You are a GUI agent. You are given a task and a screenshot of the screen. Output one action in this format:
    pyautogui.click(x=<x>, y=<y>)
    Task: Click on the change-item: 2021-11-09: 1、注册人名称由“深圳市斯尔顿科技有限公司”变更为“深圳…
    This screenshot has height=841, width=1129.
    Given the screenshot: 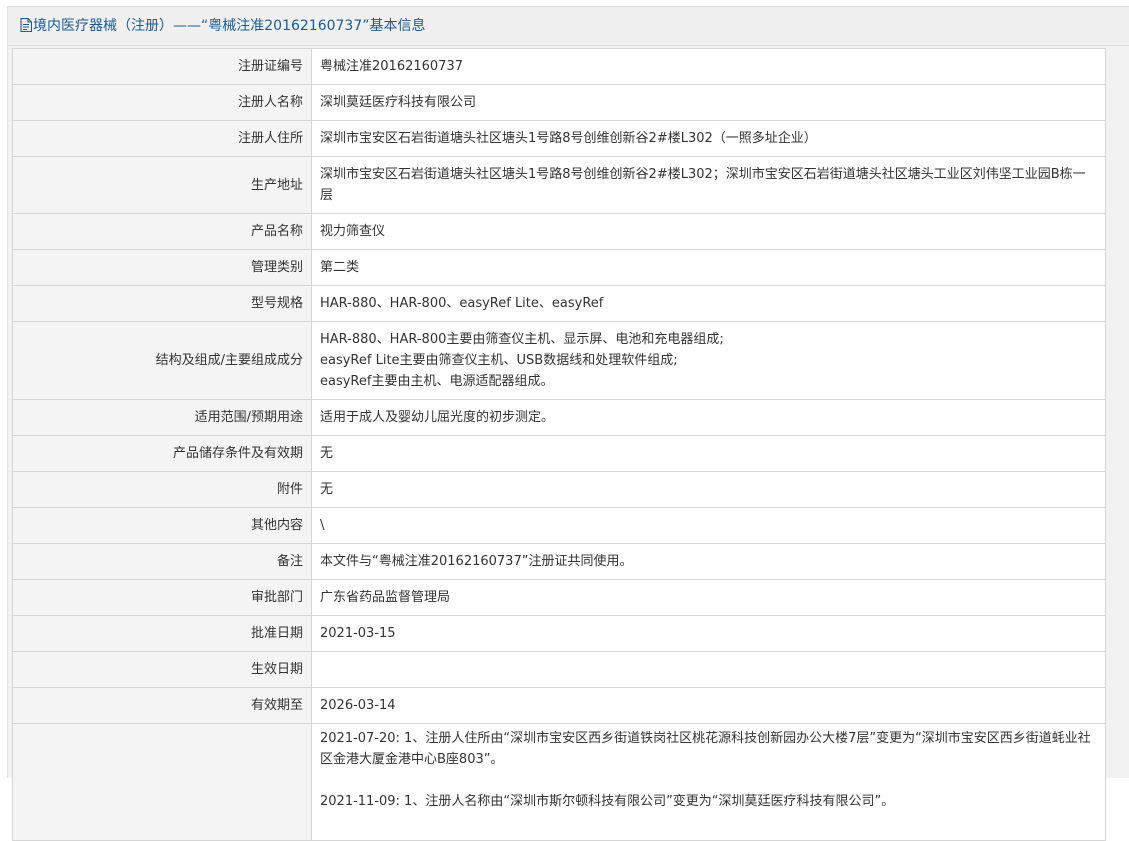 What is the action you would take?
    pyautogui.click(x=607, y=801)
    